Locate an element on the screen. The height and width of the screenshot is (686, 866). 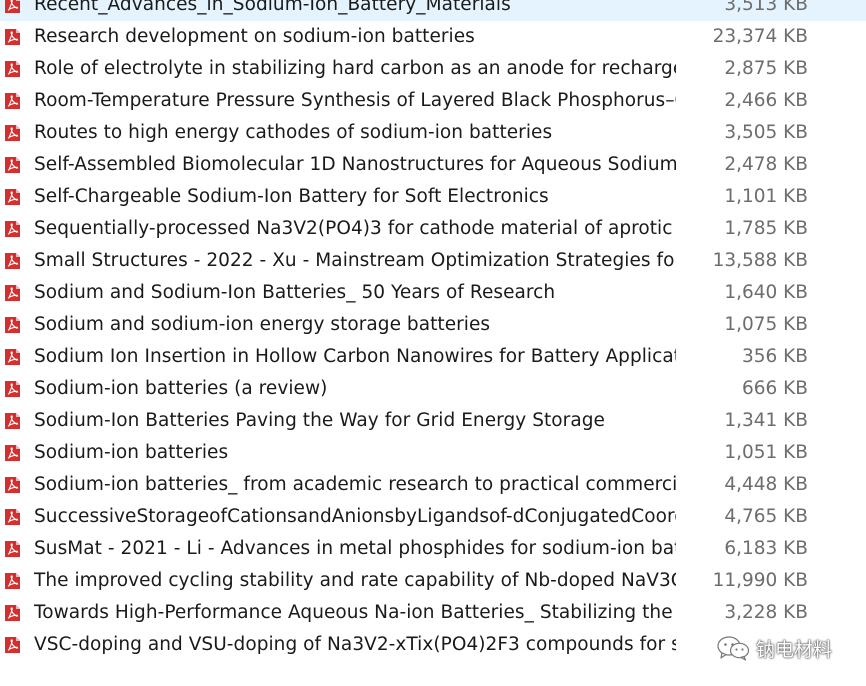
file-size: 666 KB is located at coordinates (774, 388).